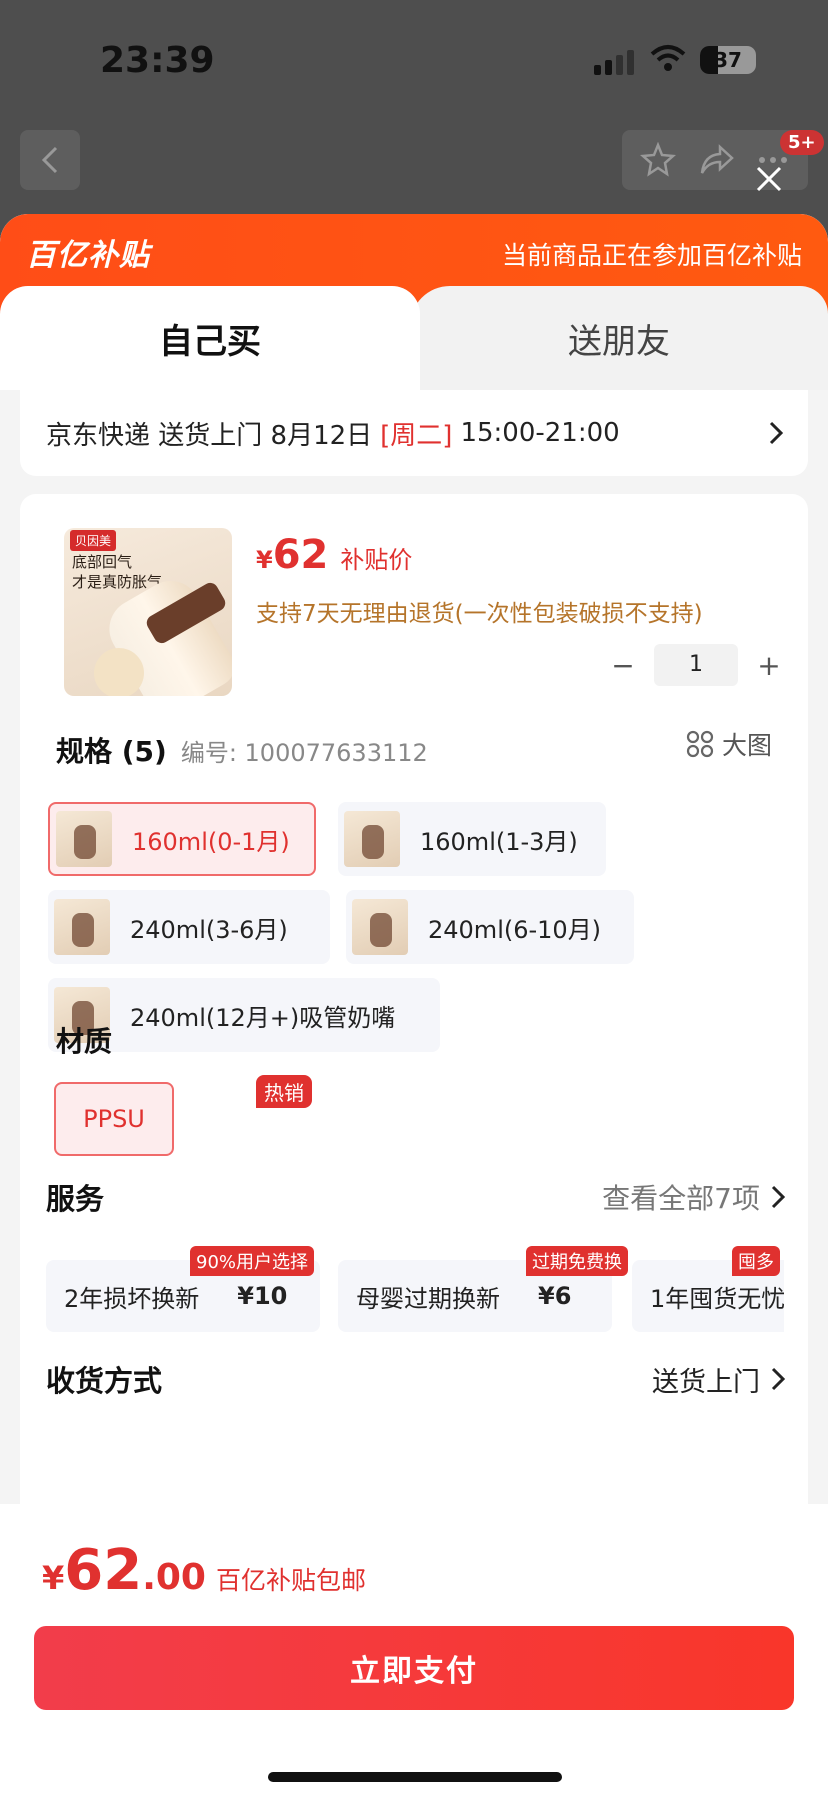 This screenshot has width=828, height=1796. I want to click on spec-option: 240ml(3-6月), so click(189, 927).